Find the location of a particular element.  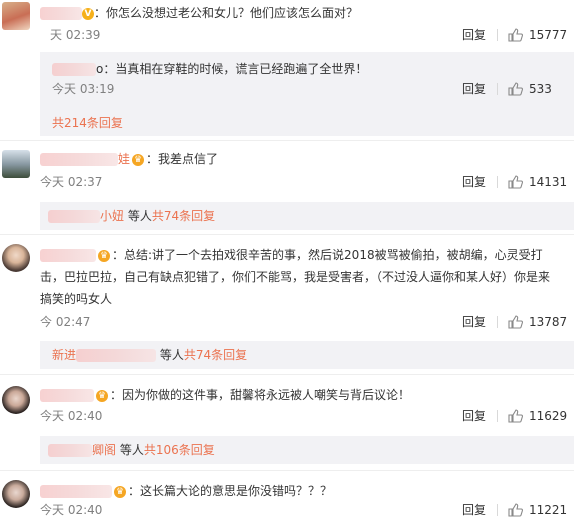

like-button: 14131 is located at coordinates (537, 182).